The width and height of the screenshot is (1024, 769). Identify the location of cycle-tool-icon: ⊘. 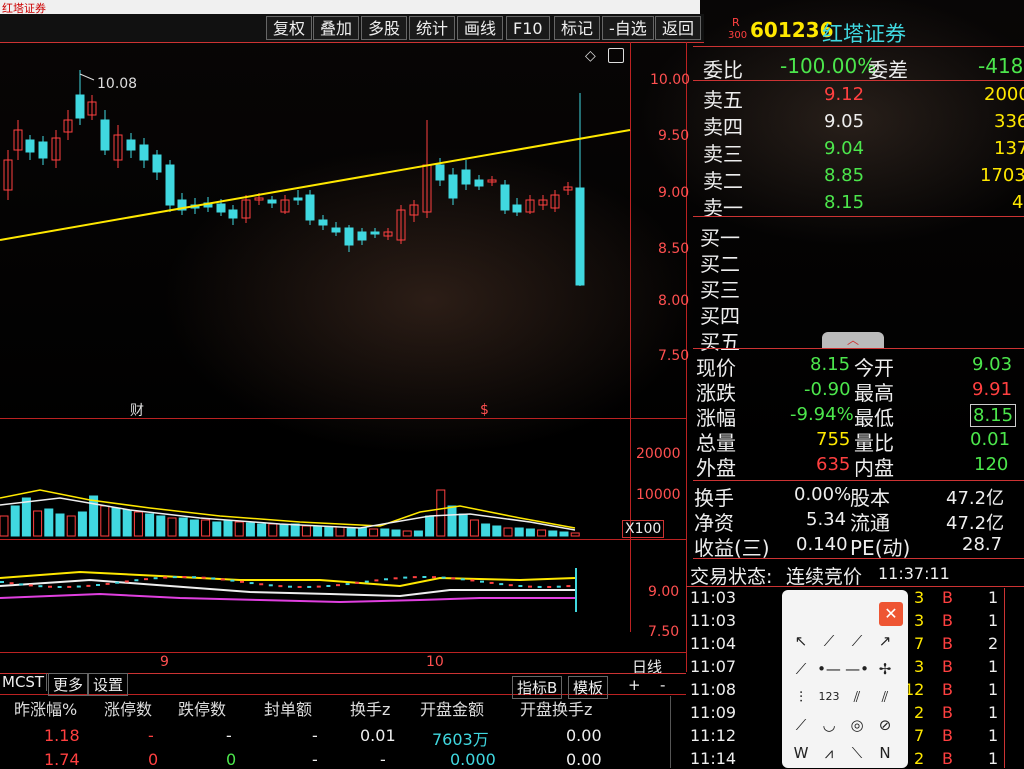
(885, 725).